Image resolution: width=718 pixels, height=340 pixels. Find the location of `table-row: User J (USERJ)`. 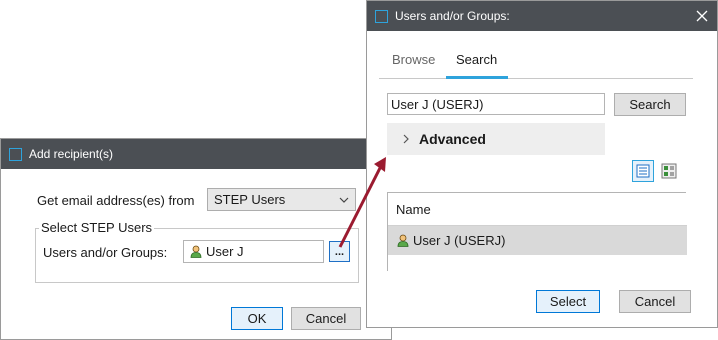

table-row: User J (USERJ) is located at coordinates (537, 240).